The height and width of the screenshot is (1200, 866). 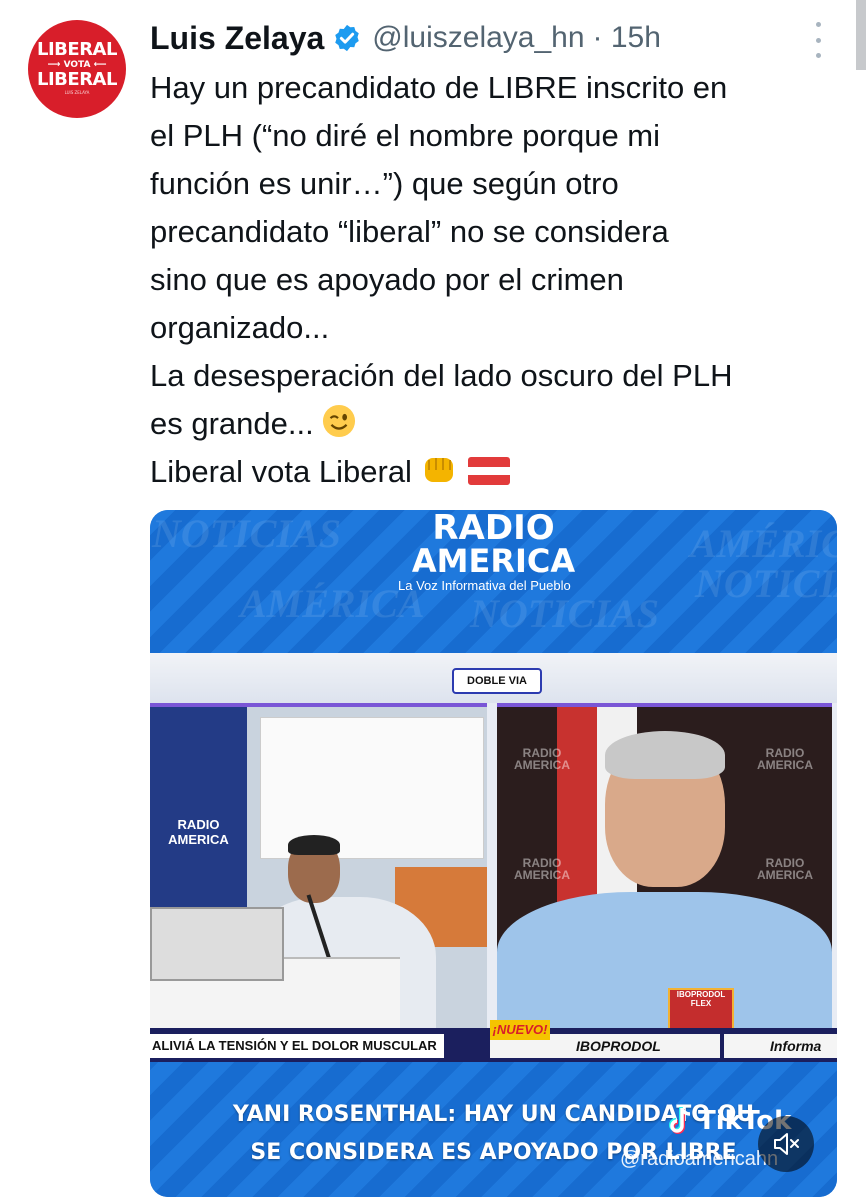 What do you see at coordinates (780, 1046) in the screenshot?
I see `ticker-right: Informa` at bounding box center [780, 1046].